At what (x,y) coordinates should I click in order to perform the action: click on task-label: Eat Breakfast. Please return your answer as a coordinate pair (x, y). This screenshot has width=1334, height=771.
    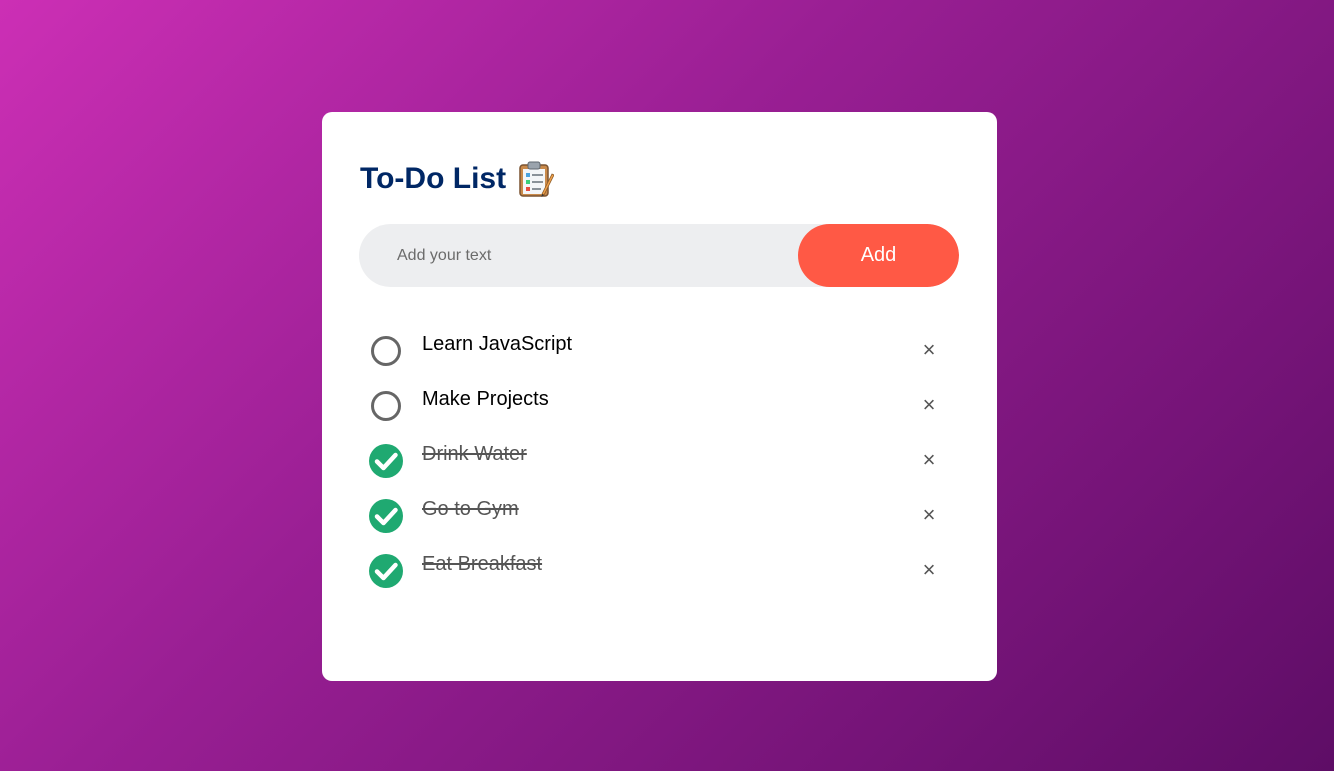
    Looking at the image, I should click on (482, 564).